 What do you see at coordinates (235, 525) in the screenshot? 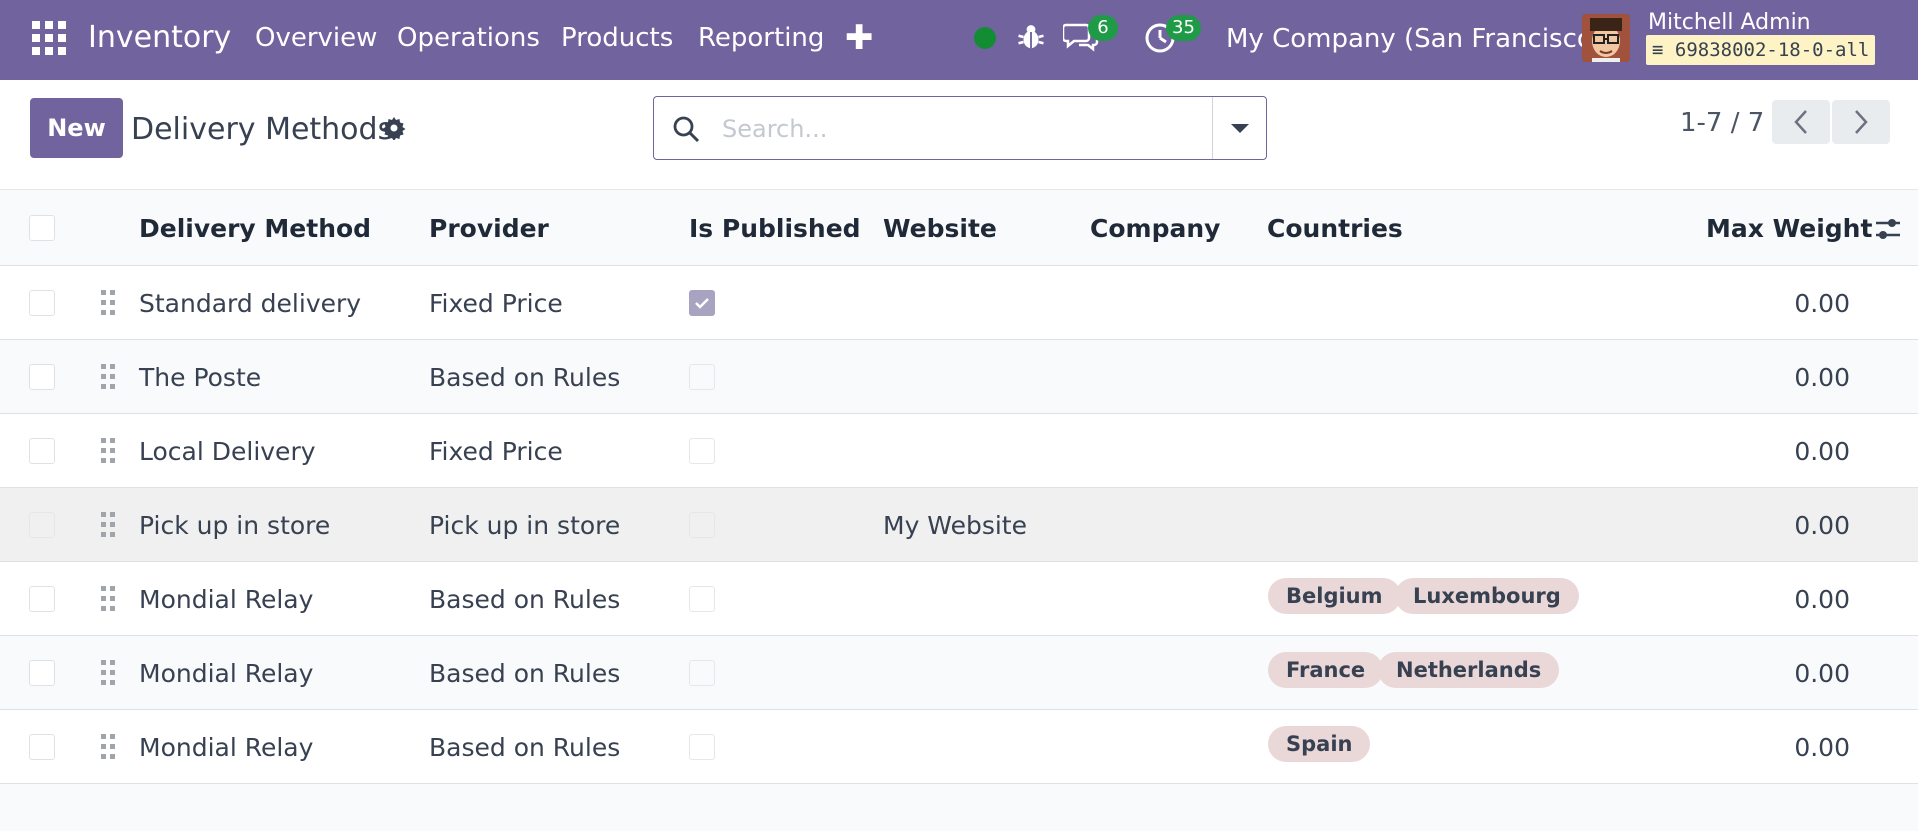
I see `cell-method: Pick up in store` at bounding box center [235, 525].